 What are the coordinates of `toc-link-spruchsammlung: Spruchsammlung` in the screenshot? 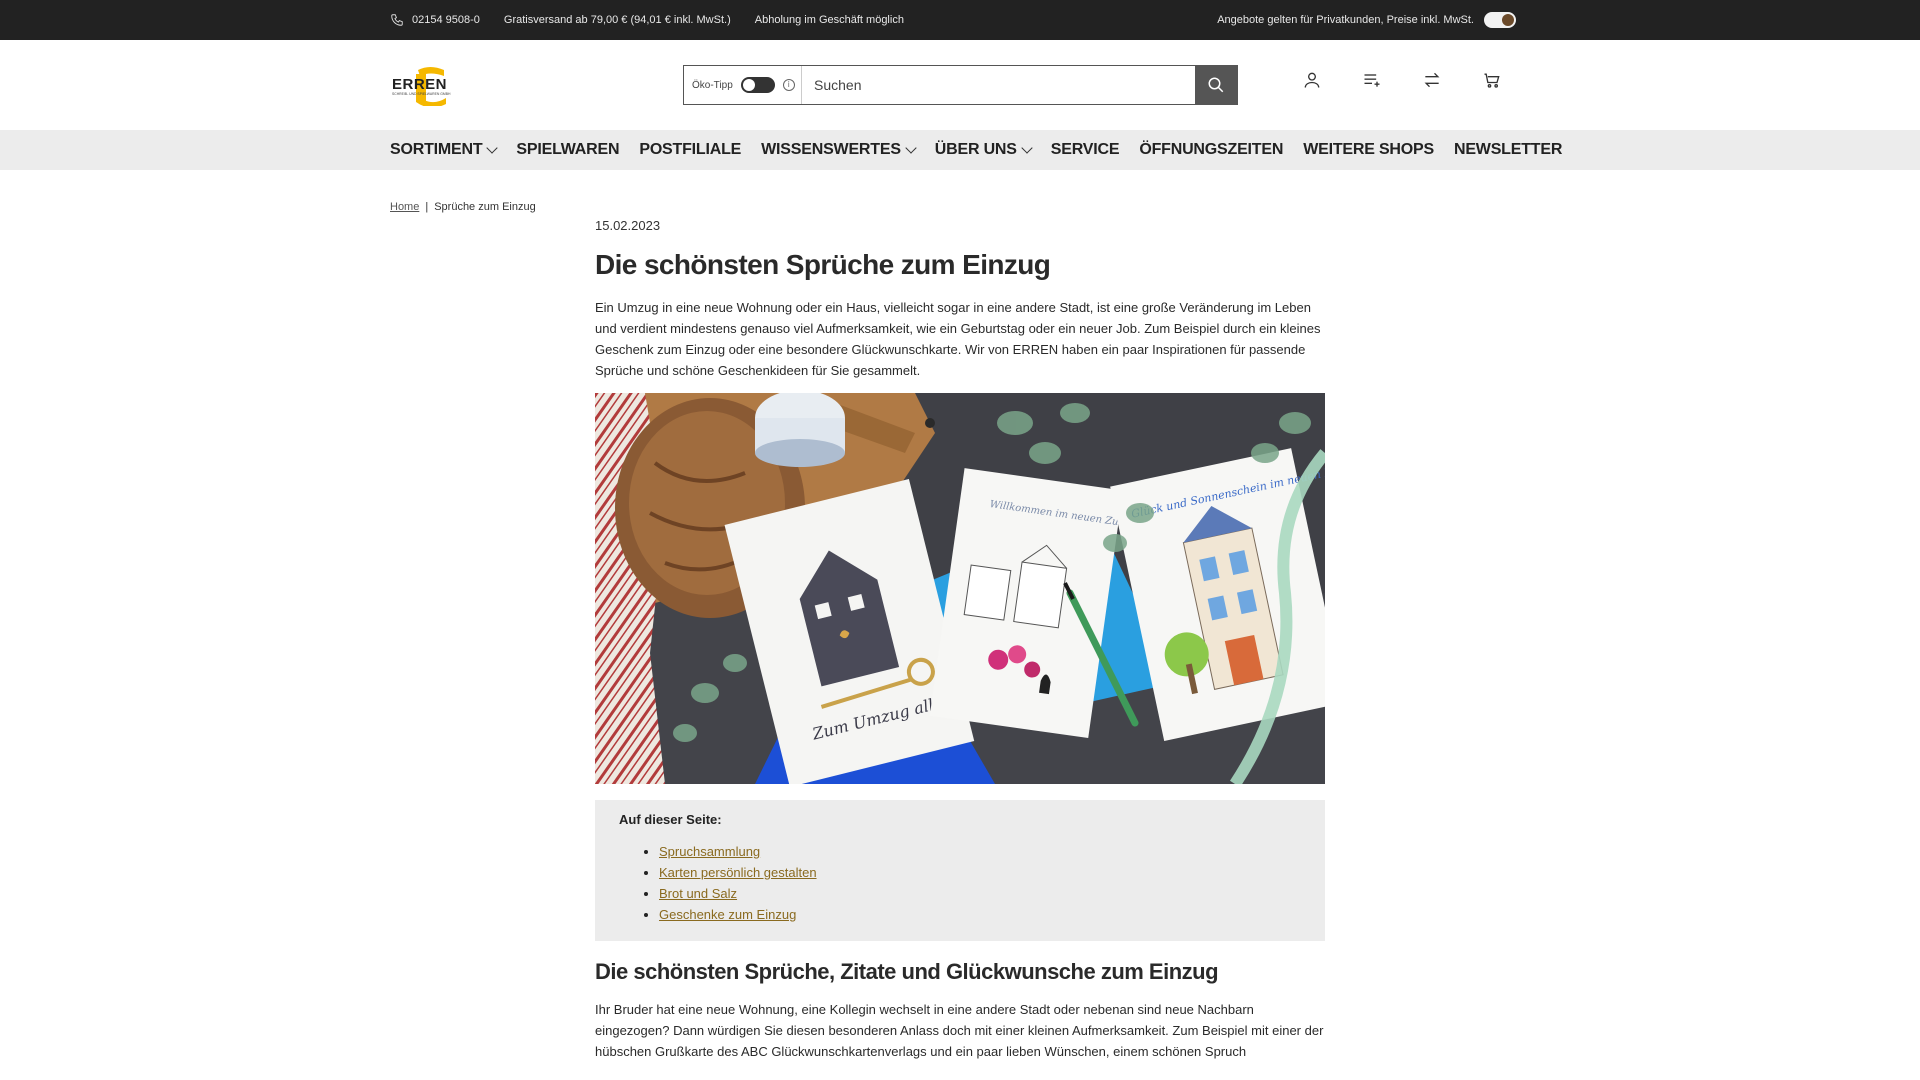 It's located at (709, 851).